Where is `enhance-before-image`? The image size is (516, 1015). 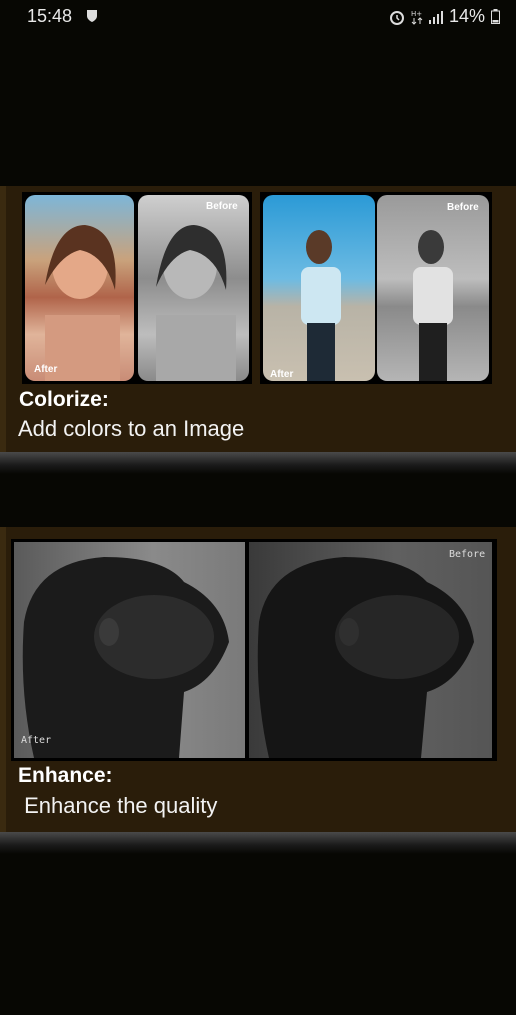 enhance-before-image is located at coordinates (370, 650).